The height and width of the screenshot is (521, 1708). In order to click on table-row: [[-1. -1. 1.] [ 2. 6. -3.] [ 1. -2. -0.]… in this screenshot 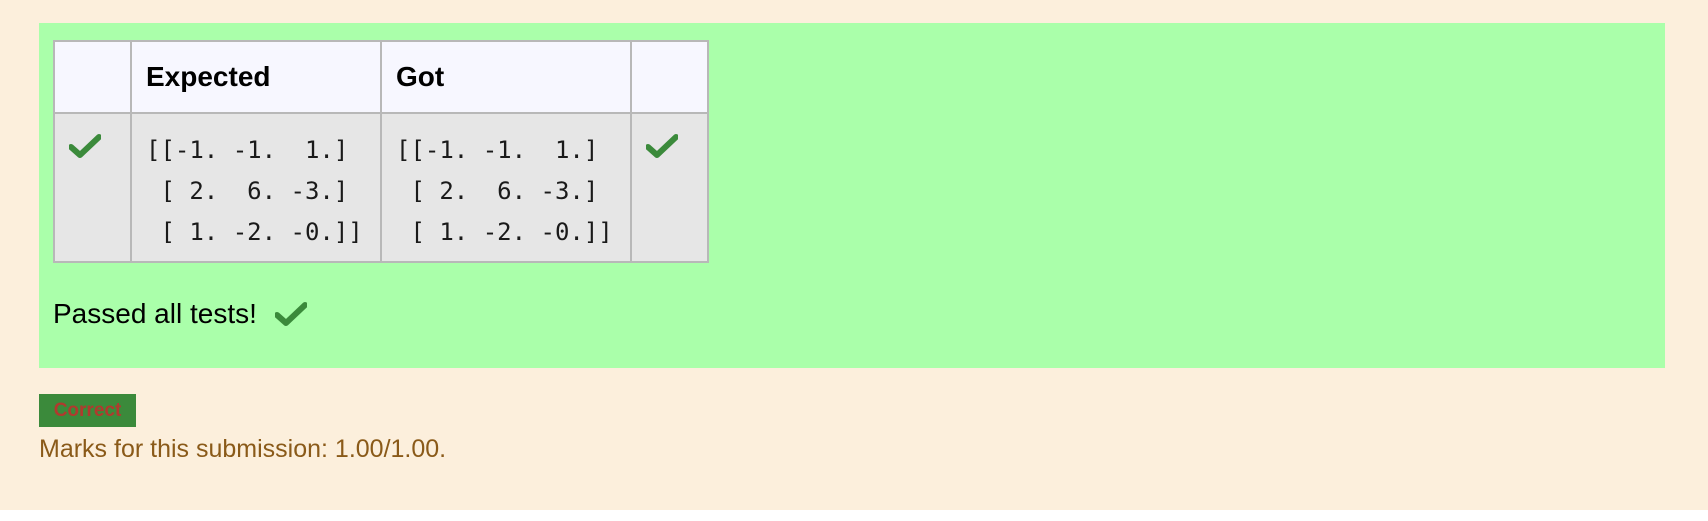, I will do `click(381, 187)`.